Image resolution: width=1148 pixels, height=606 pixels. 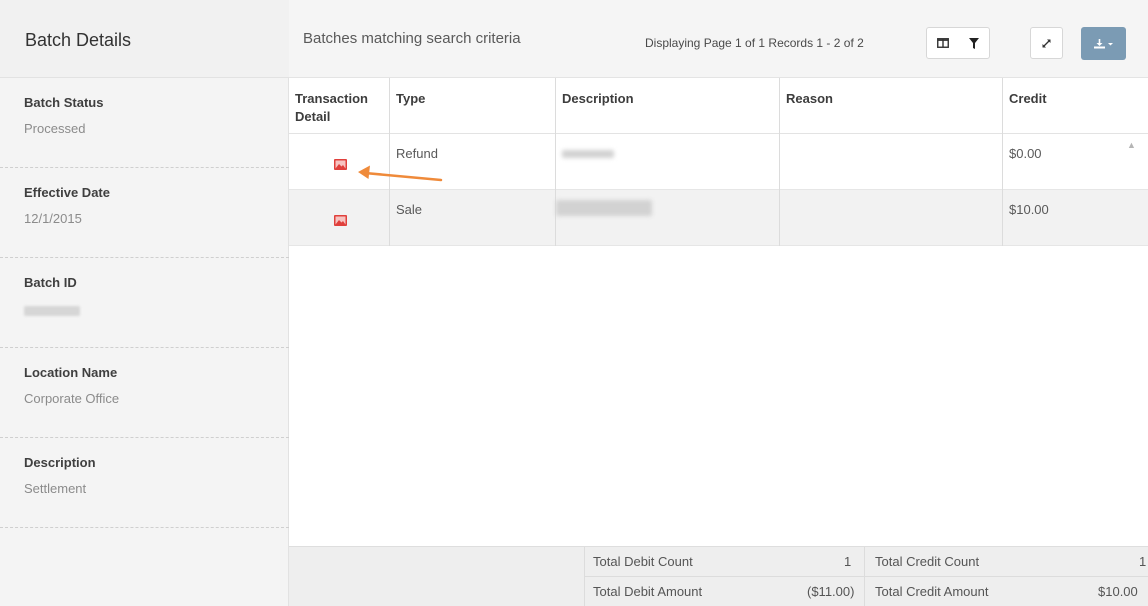 I want to click on grid-subtitle: Batches matching search criteria, so click(x=412, y=38).